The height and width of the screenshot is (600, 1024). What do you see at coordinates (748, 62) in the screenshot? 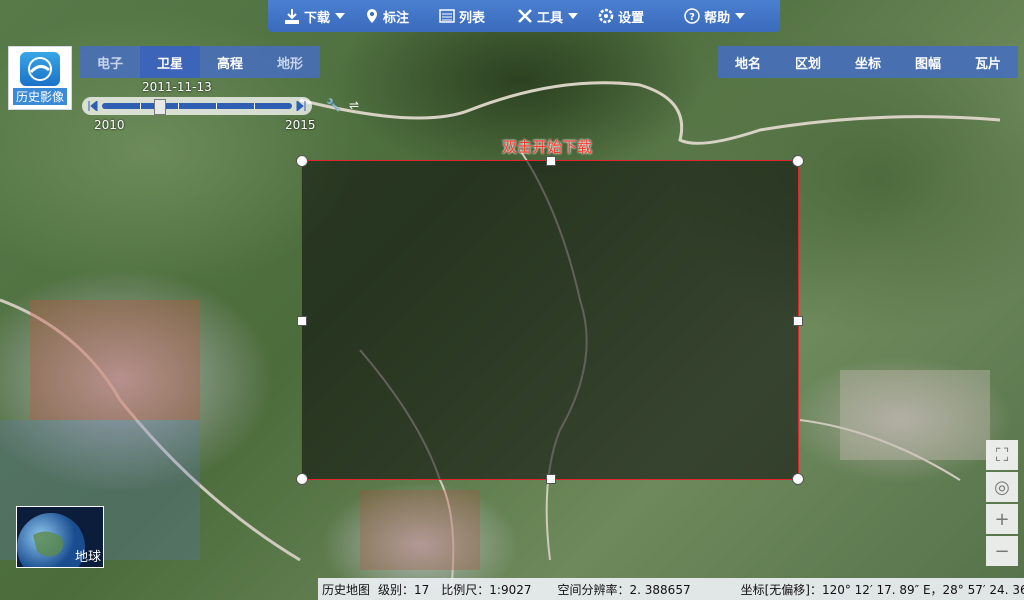
I see `layer-place-names: 地名` at bounding box center [748, 62].